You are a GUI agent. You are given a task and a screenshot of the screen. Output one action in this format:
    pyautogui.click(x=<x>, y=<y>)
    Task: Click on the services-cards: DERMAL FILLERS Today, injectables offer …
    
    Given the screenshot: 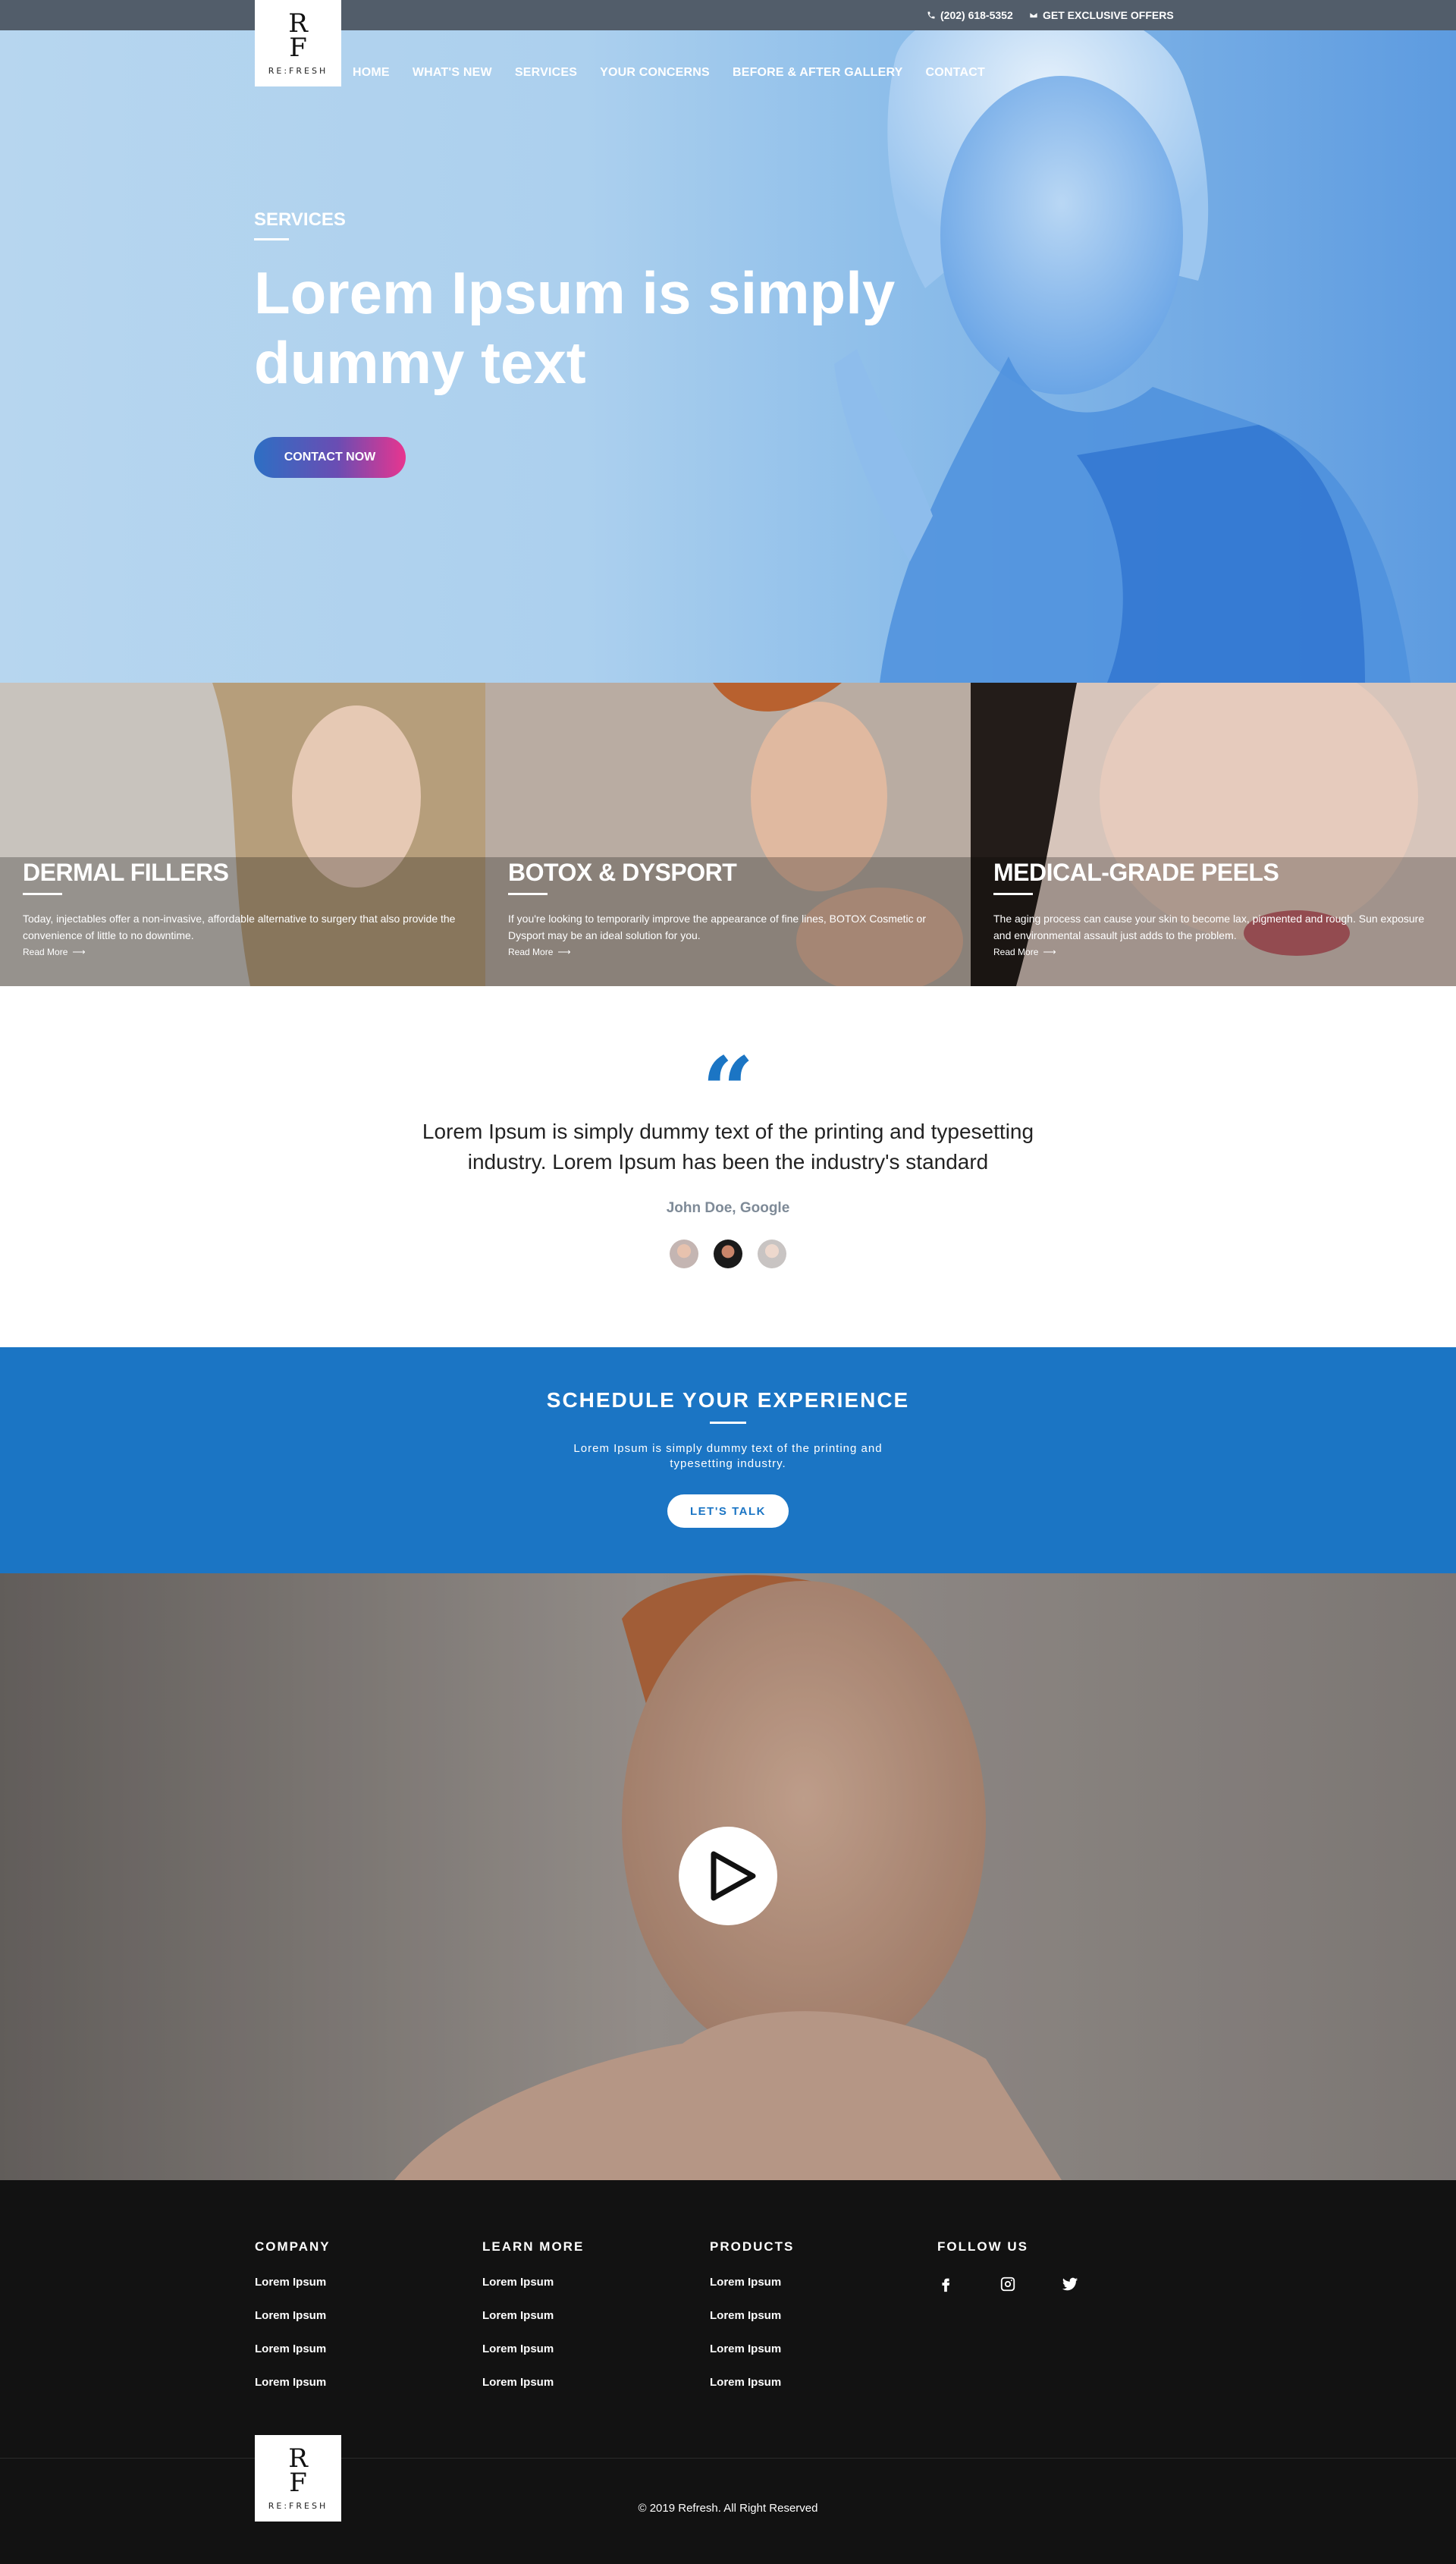 What is the action you would take?
    pyautogui.click(x=728, y=834)
    